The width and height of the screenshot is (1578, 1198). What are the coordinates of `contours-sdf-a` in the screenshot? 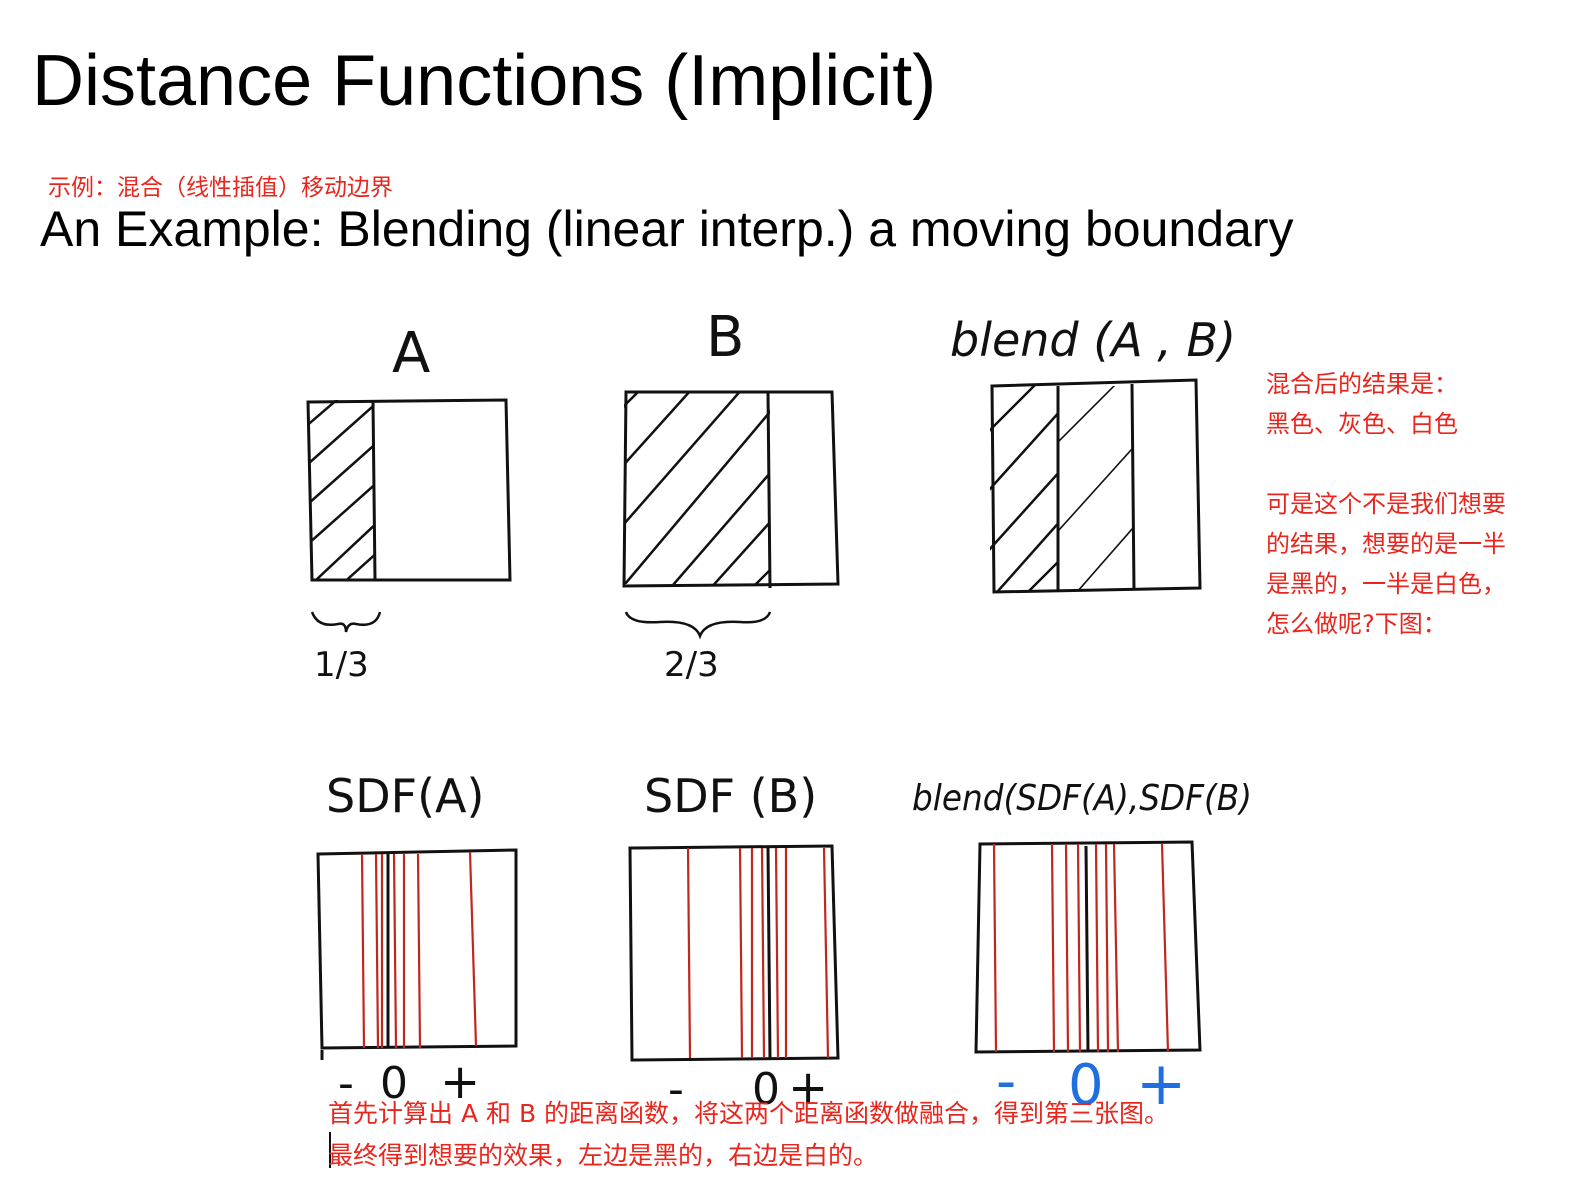 It's located at (419, 950).